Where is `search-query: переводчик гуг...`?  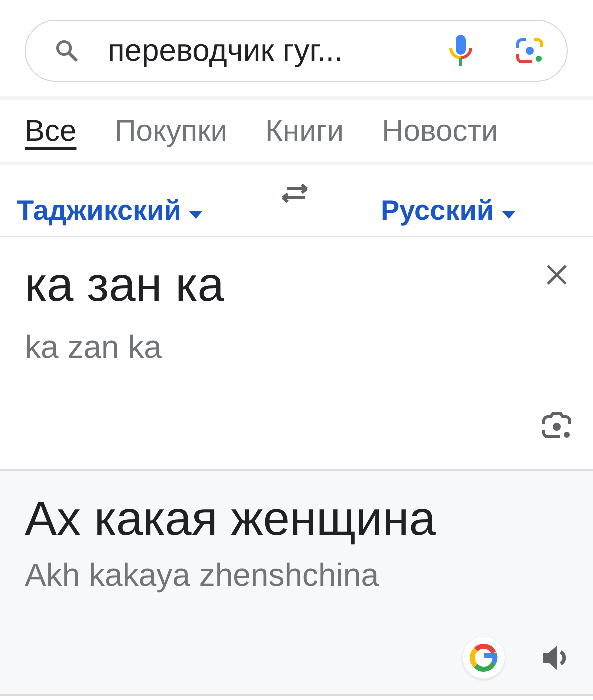
search-query: переводчик гуг... is located at coordinates (226, 51).